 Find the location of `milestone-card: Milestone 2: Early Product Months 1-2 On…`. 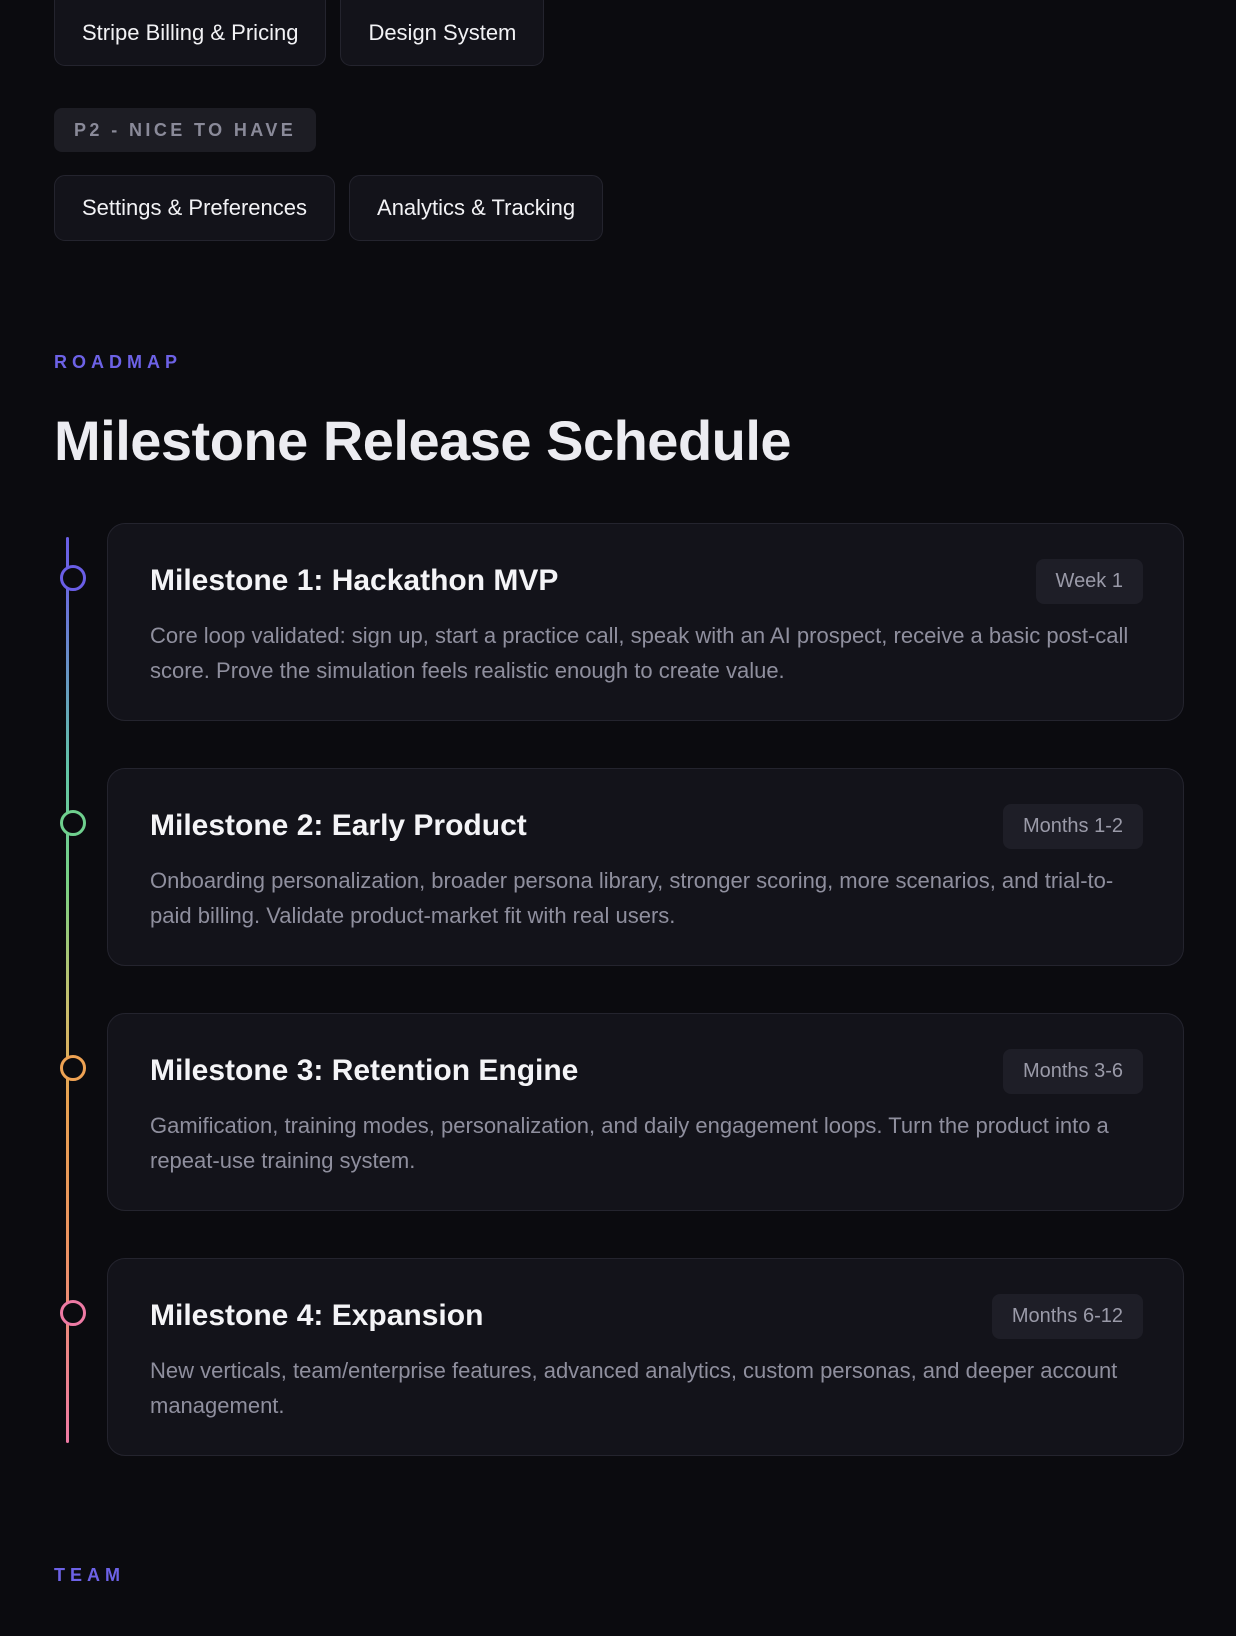

milestone-card: Milestone 2: Early Product Months 1-2 On… is located at coordinates (645, 867).